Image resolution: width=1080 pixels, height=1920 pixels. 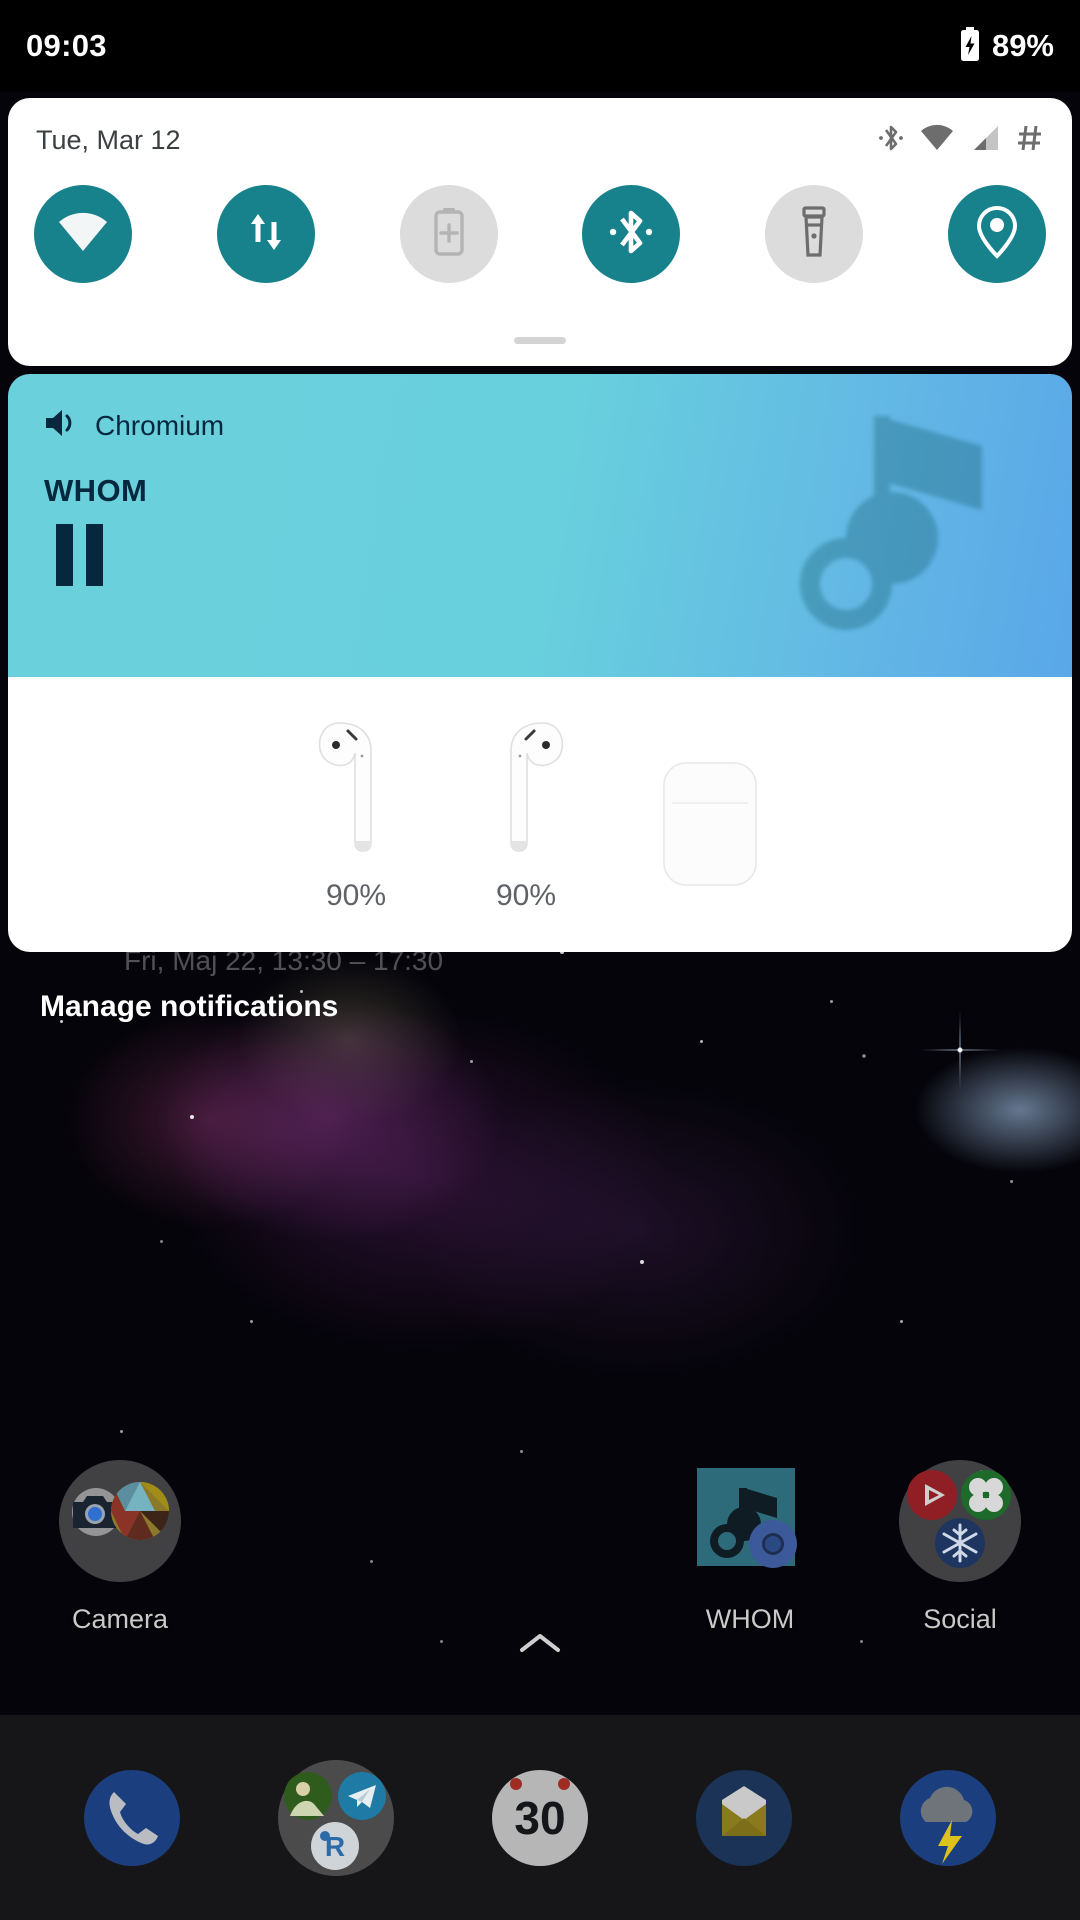 I want to click on camera-folder-icon, so click(x=120, y=1521).